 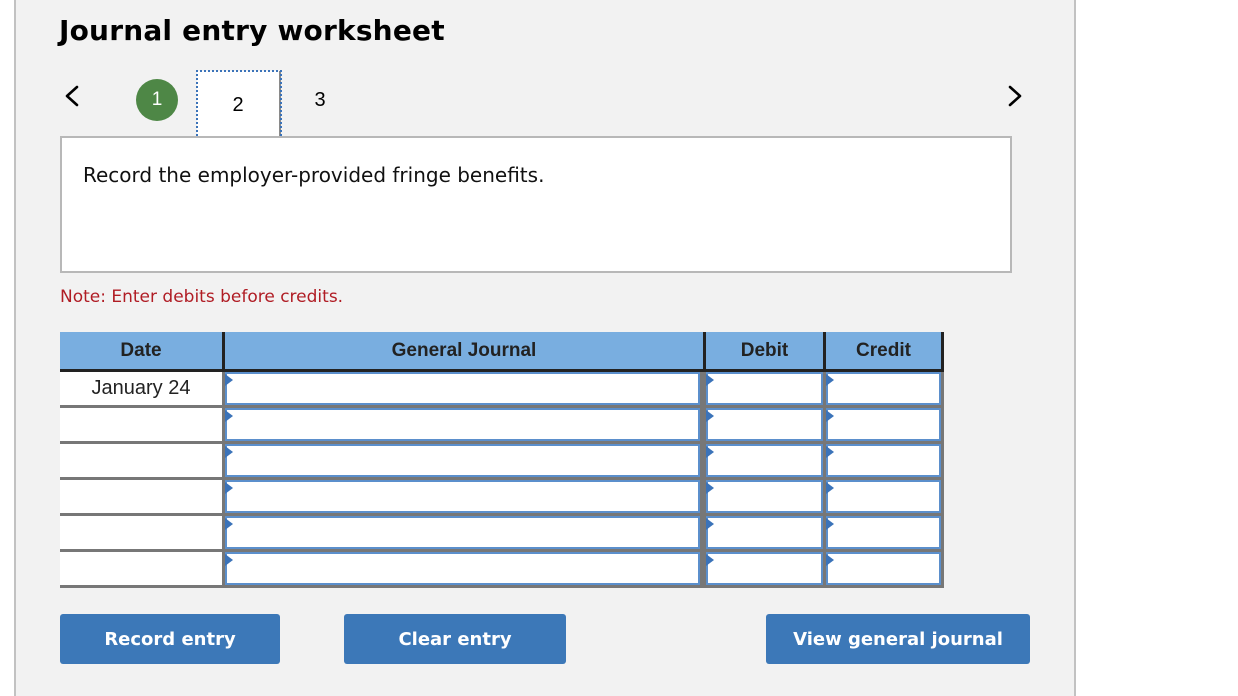 What do you see at coordinates (462, 350) in the screenshot?
I see `header-general-journal: General Journal` at bounding box center [462, 350].